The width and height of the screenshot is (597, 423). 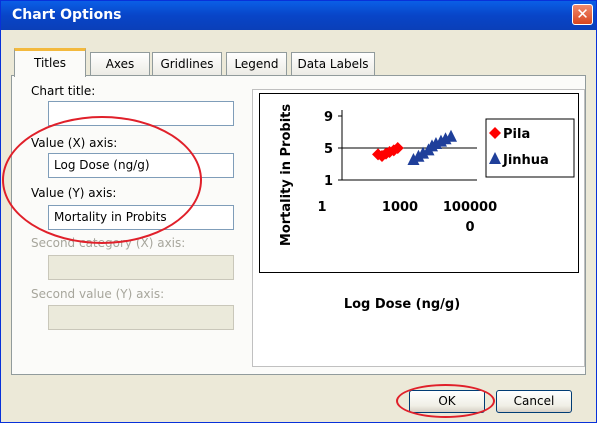 What do you see at coordinates (298, 15) in the screenshot?
I see `title-bar: Chart Options ✕` at bounding box center [298, 15].